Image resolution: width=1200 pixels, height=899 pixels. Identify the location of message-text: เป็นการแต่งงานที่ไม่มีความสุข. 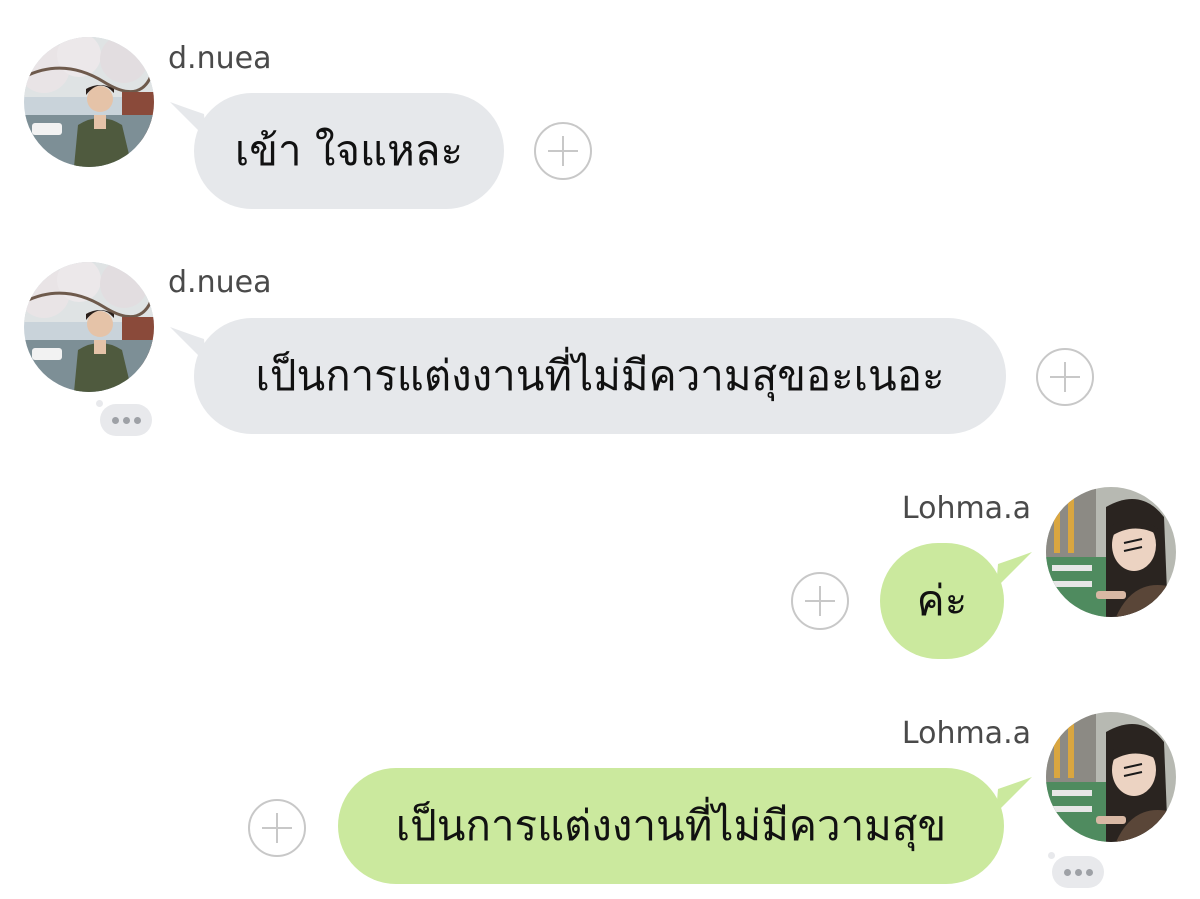
(671, 825).